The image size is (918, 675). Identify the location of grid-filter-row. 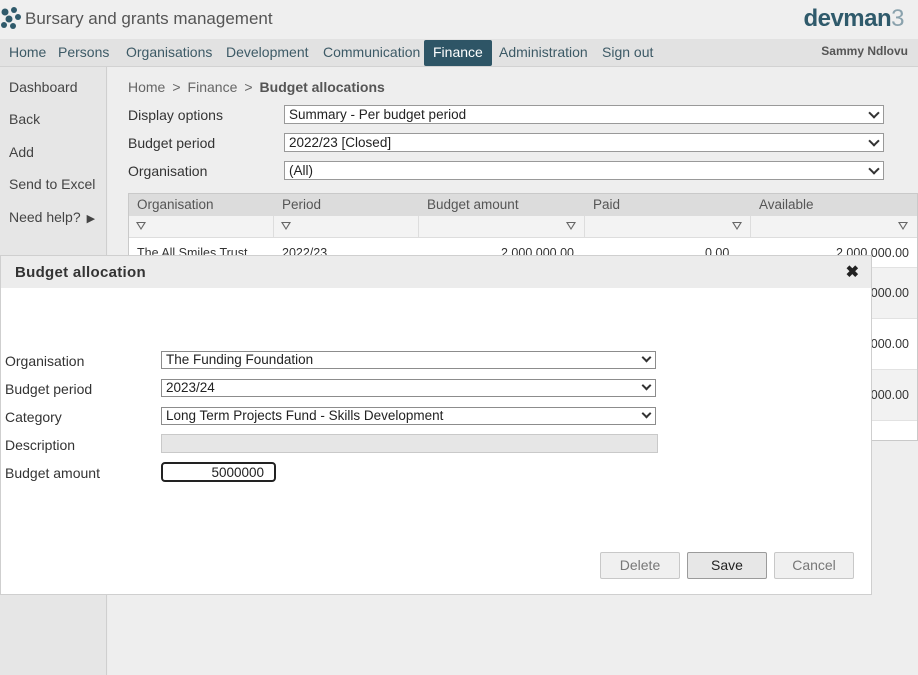
(523, 227).